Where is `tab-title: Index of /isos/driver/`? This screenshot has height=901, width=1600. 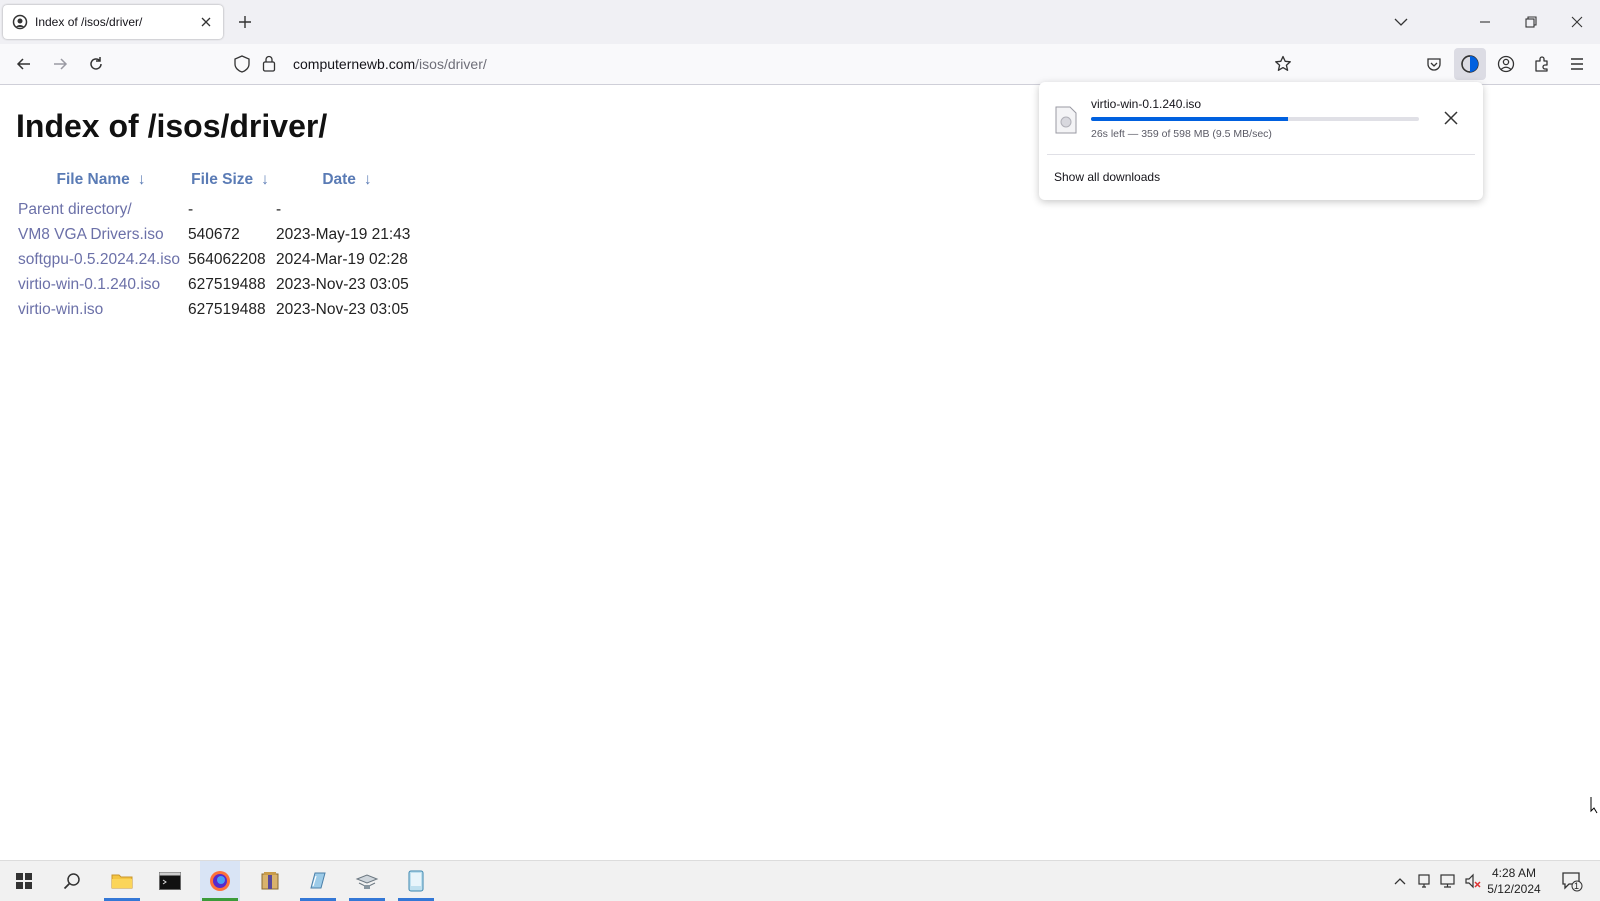 tab-title: Index of /isos/driver/ is located at coordinates (89, 22).